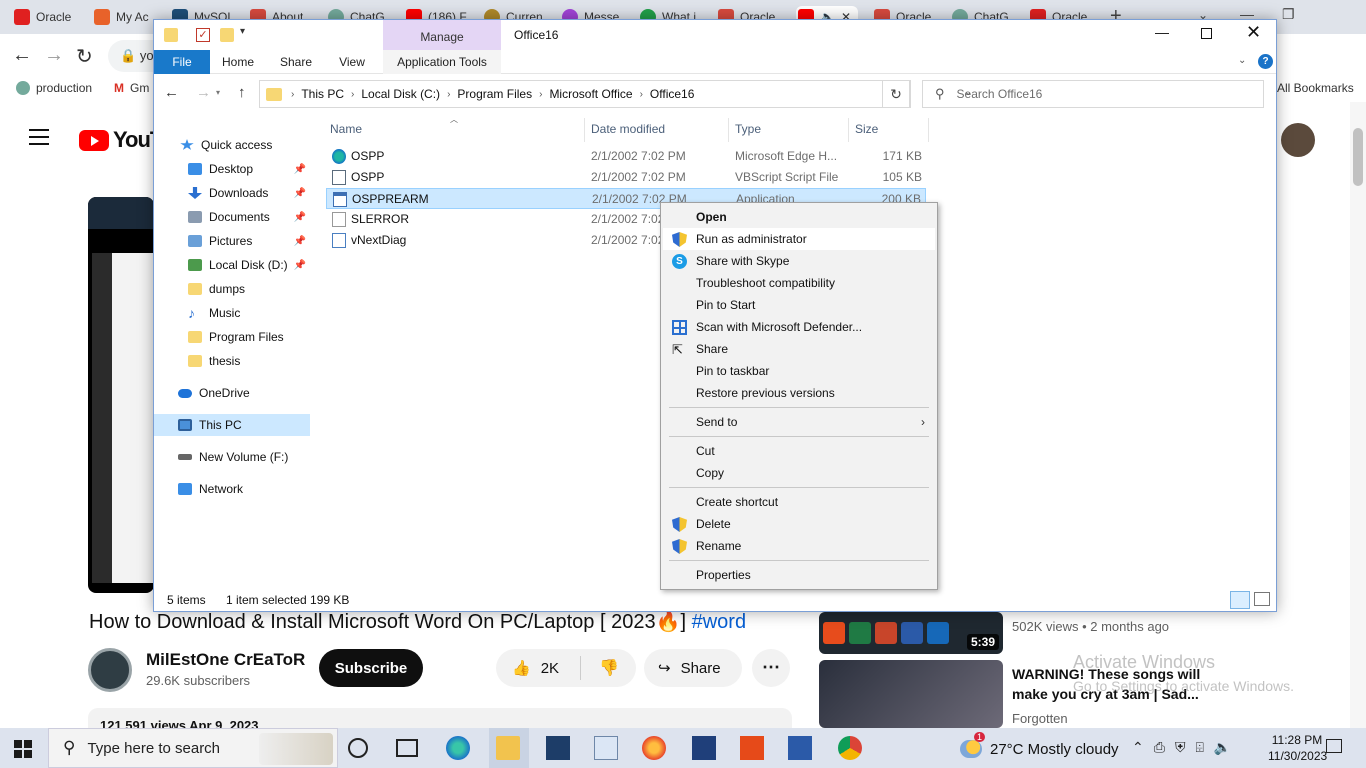  I want to click on recommended-video-thumbnail: 5:39, so click(911, 633).